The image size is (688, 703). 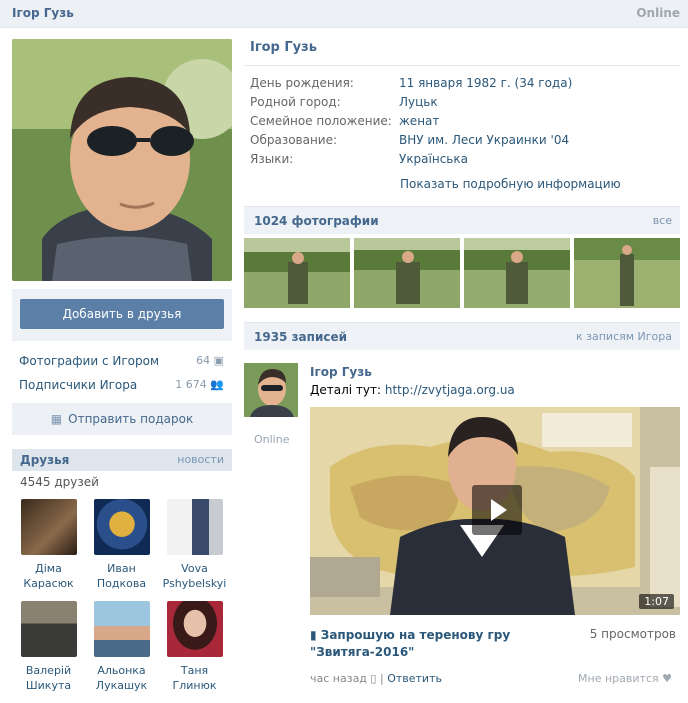 I want to click on page-title: Ігор Гузь, so click(x=283, y=47).